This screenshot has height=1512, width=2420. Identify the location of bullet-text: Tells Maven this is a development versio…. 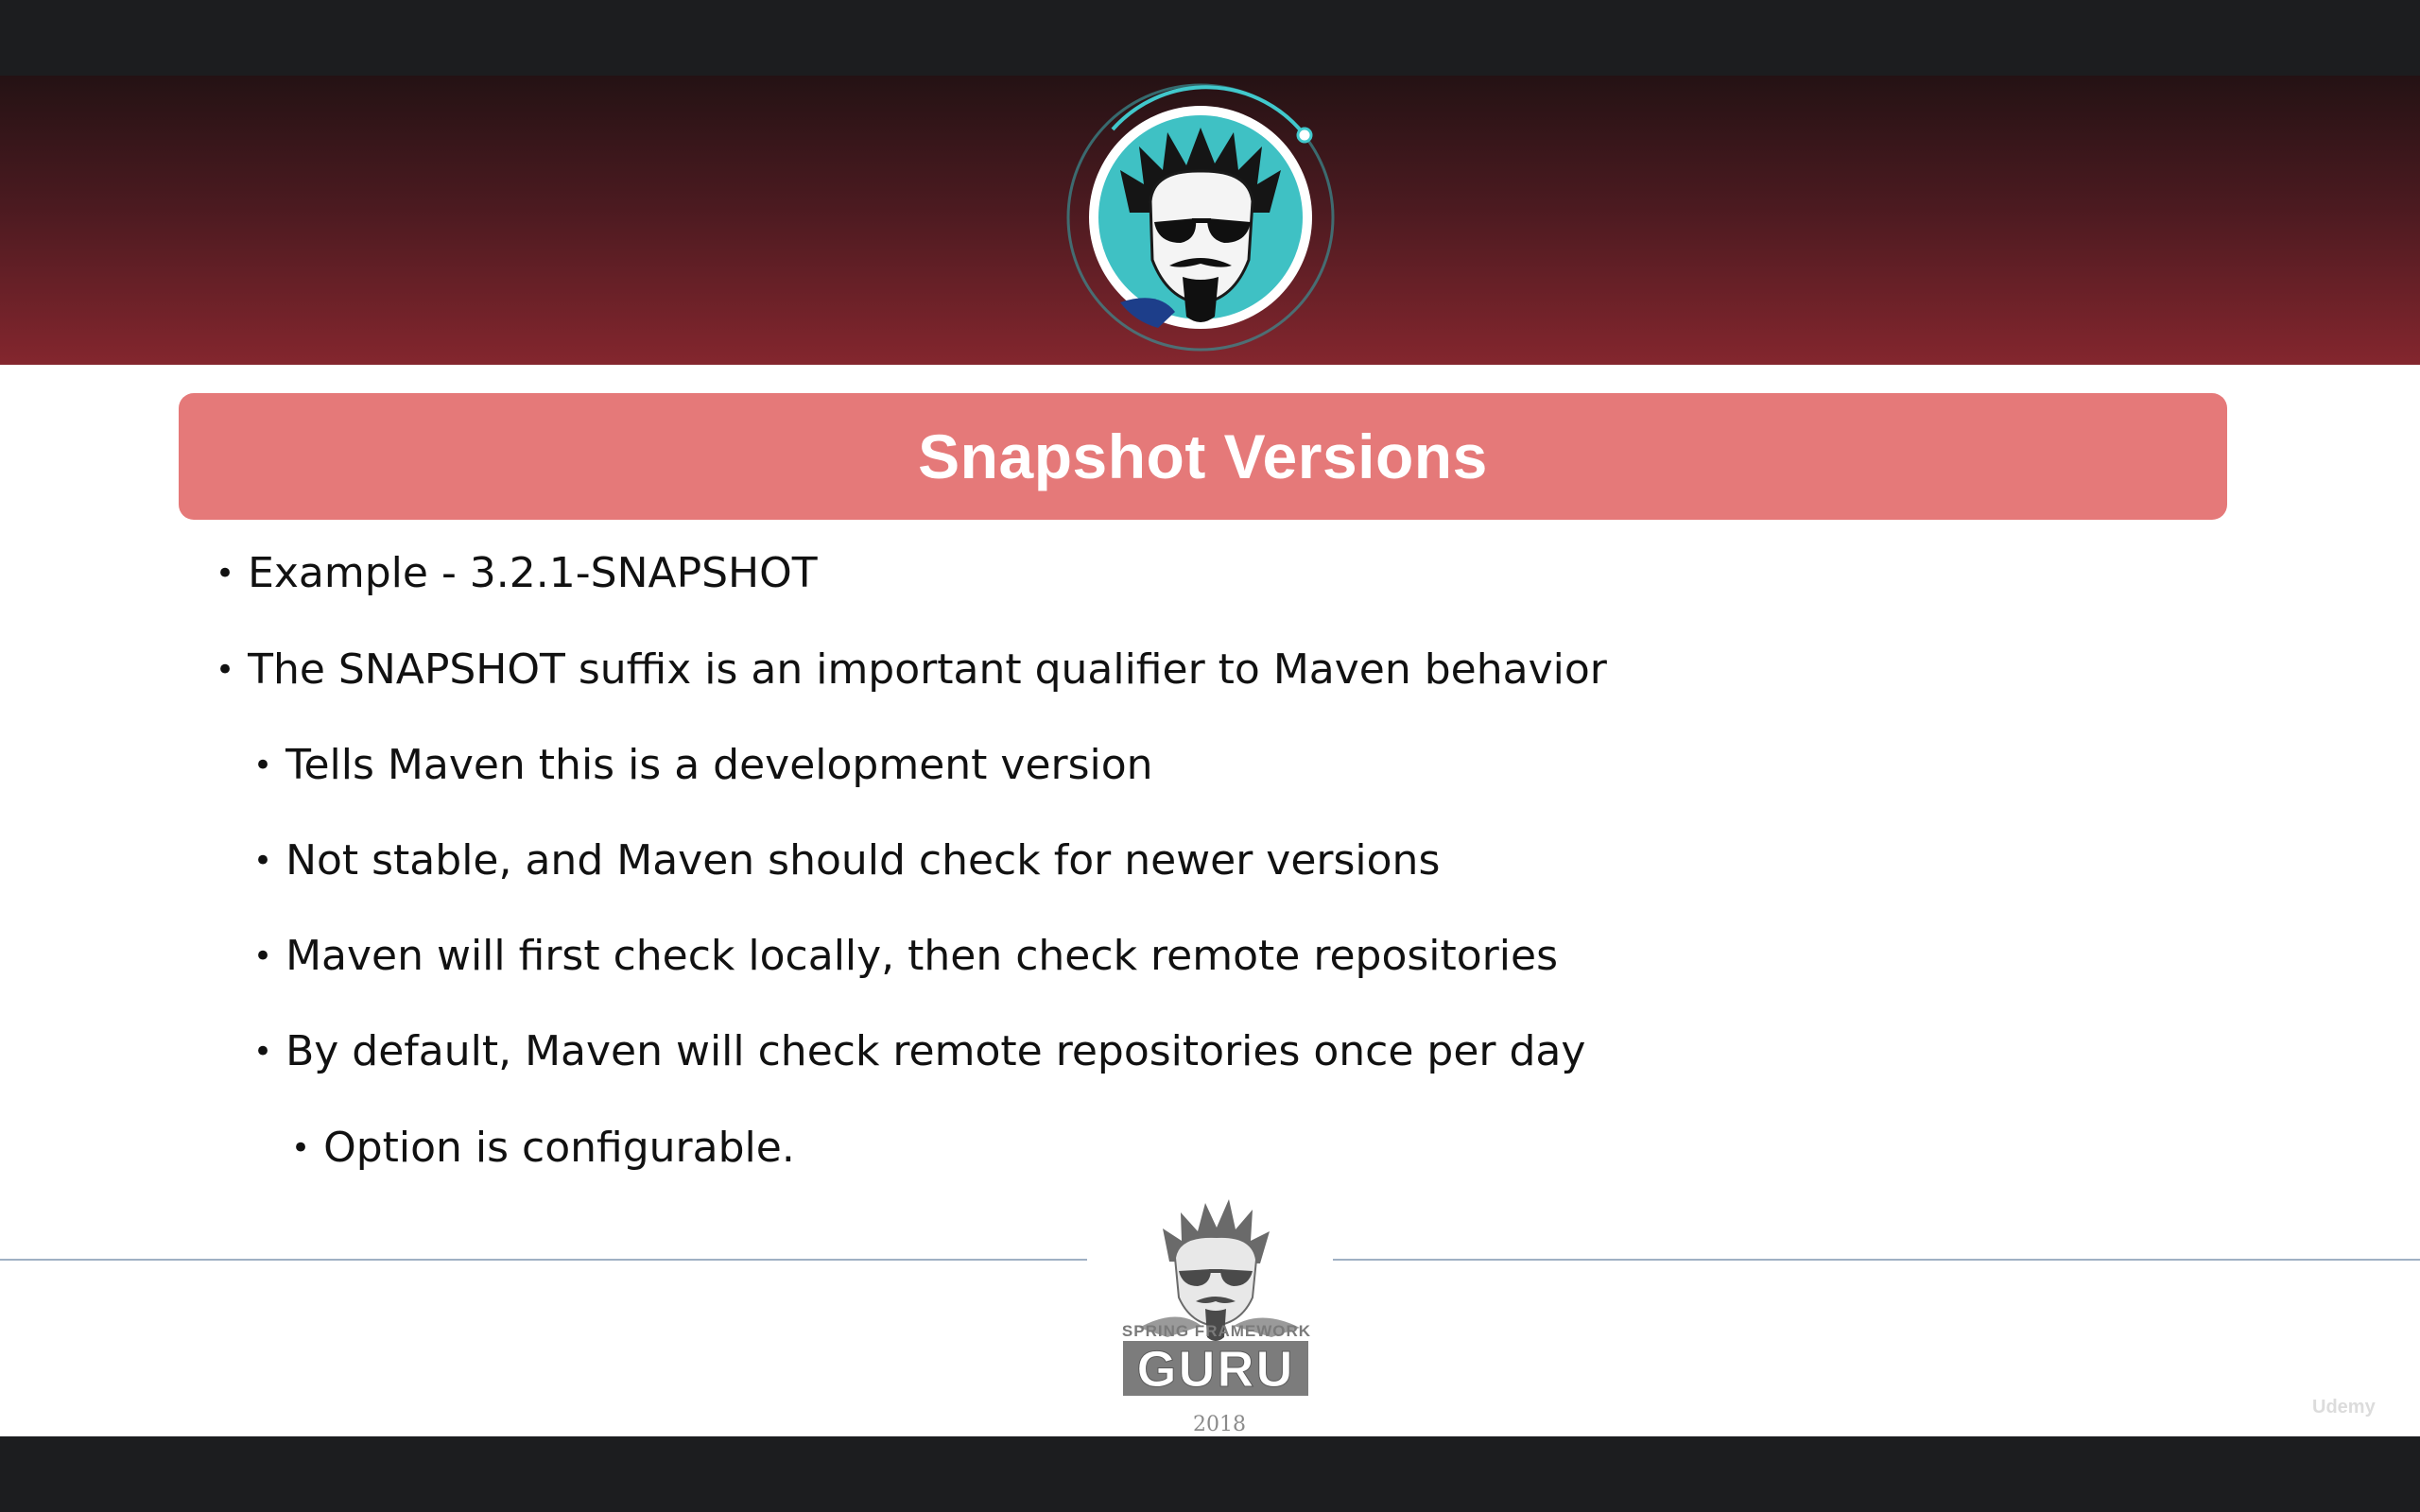
(719, 765).